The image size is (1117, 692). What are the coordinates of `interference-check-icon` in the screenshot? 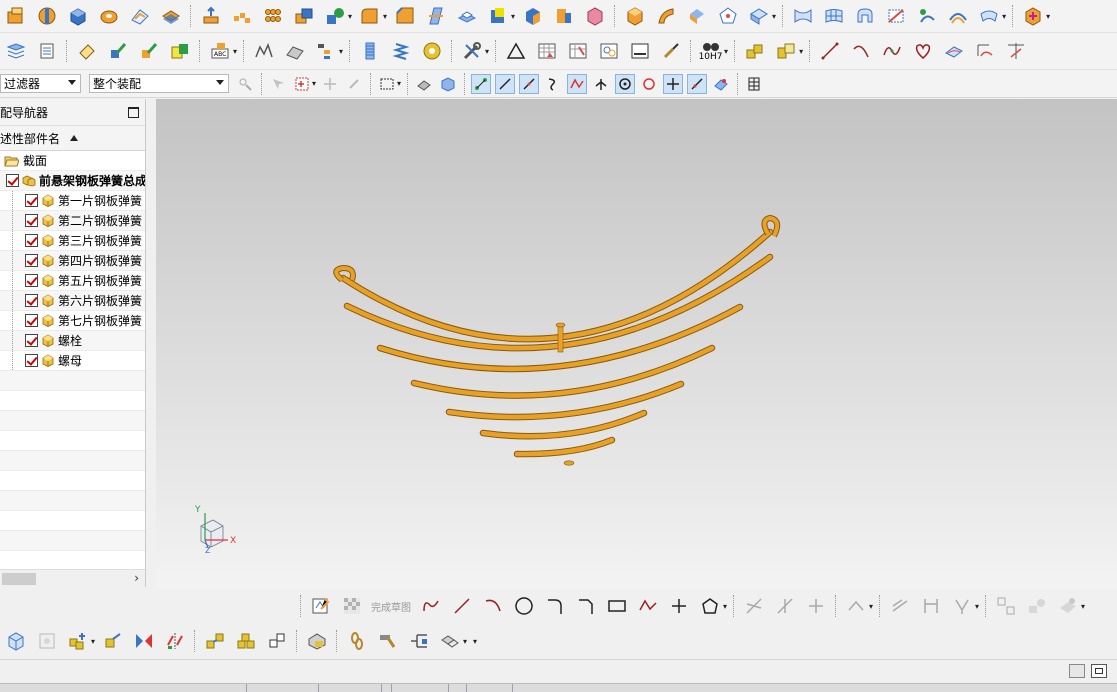 It's located at (387, 641).